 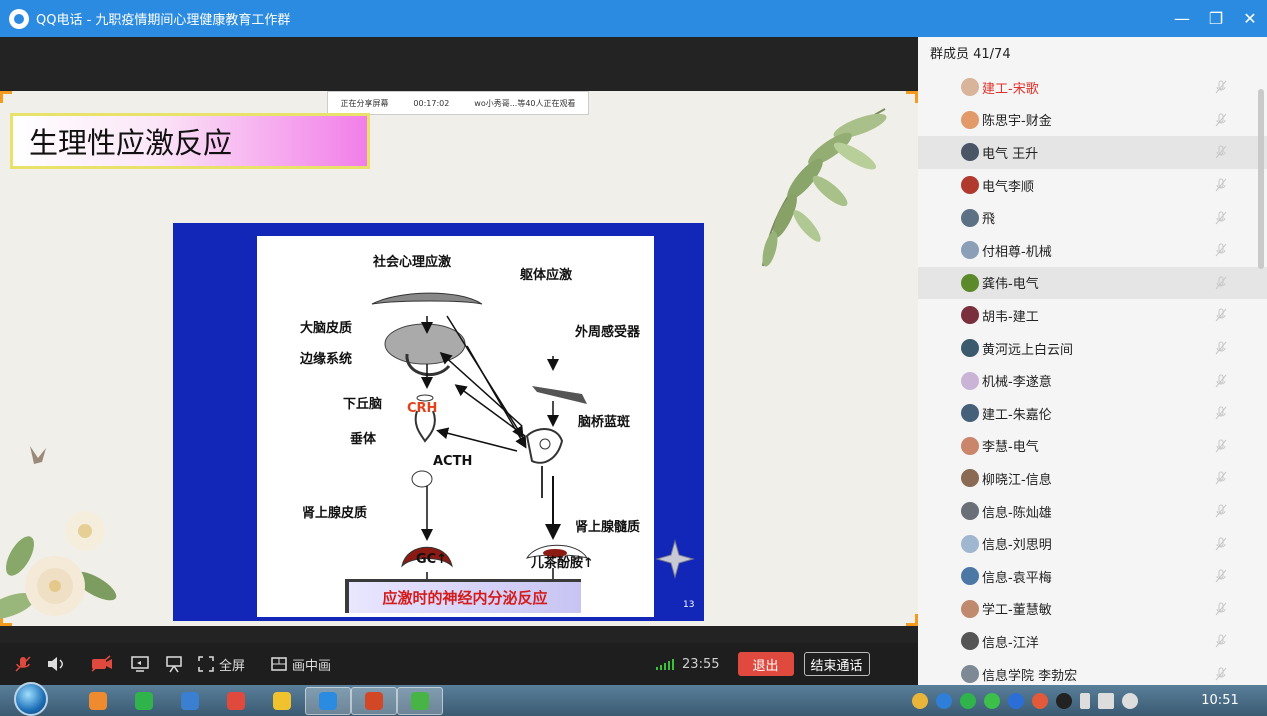 I want to click on member-row: 黄河远上白云间, so click(x=1092, y=348).